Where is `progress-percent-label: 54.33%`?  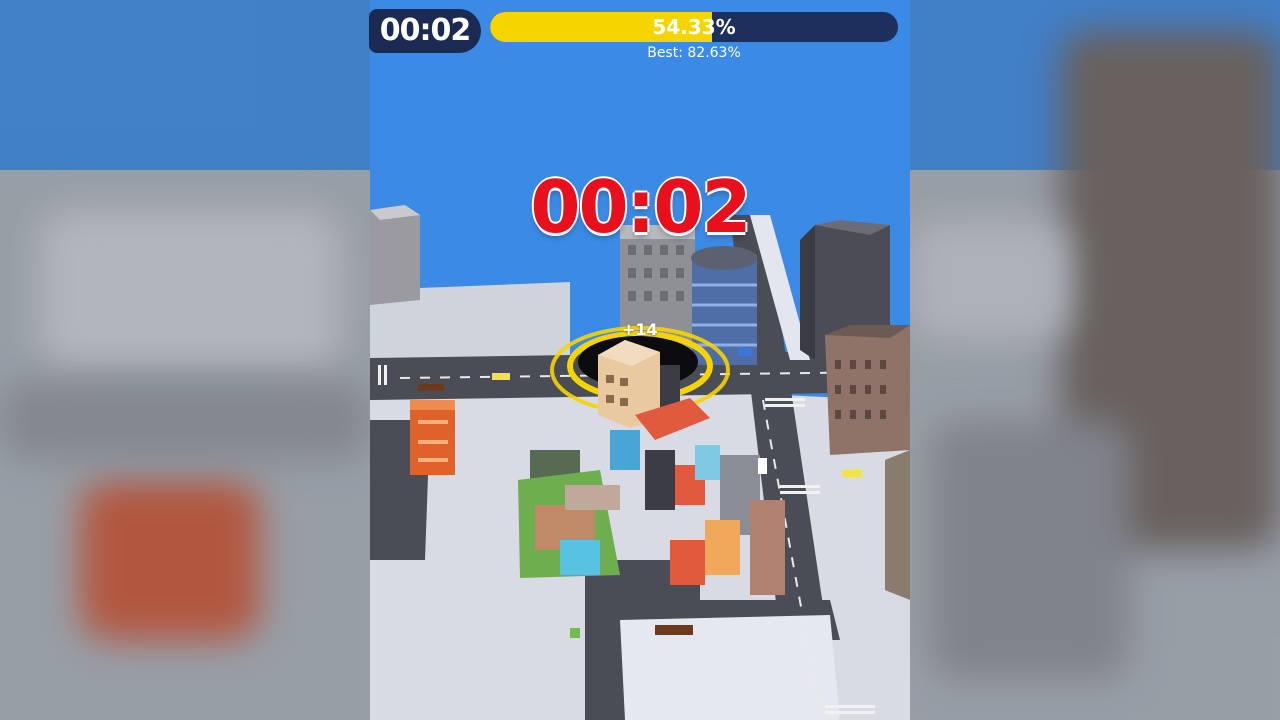
progress-percent-label: 54.33% is located at coordinates (694, 27).